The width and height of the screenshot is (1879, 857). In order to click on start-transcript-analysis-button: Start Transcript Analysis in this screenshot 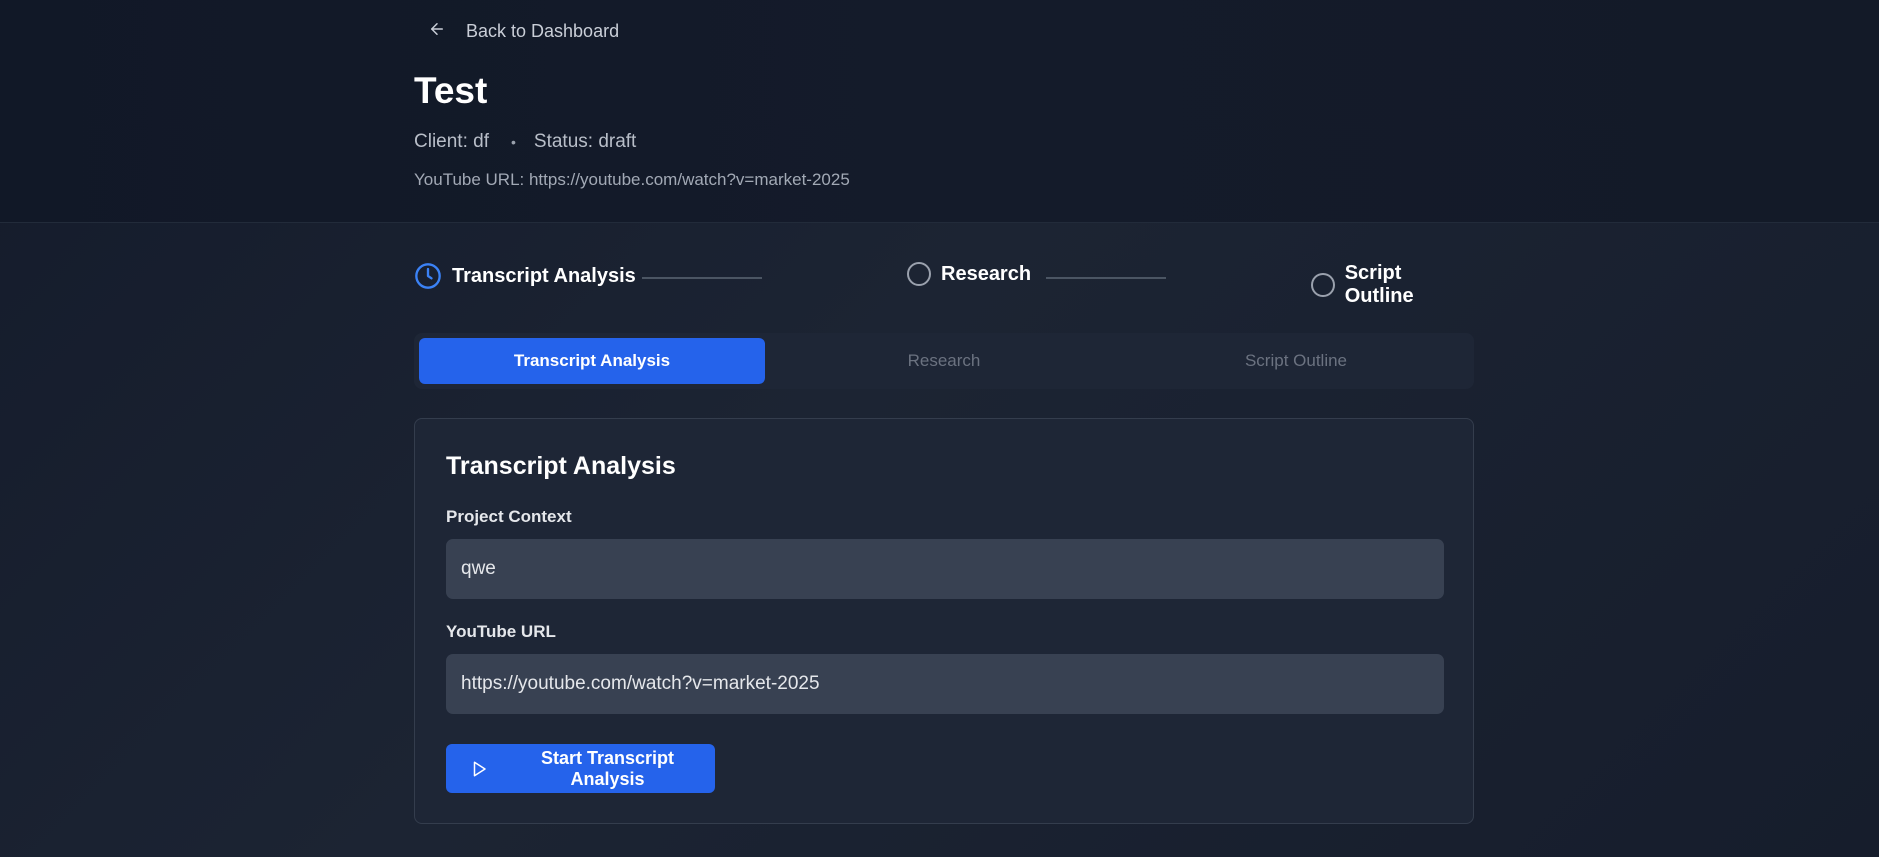, I will do `click(580, 768)`.